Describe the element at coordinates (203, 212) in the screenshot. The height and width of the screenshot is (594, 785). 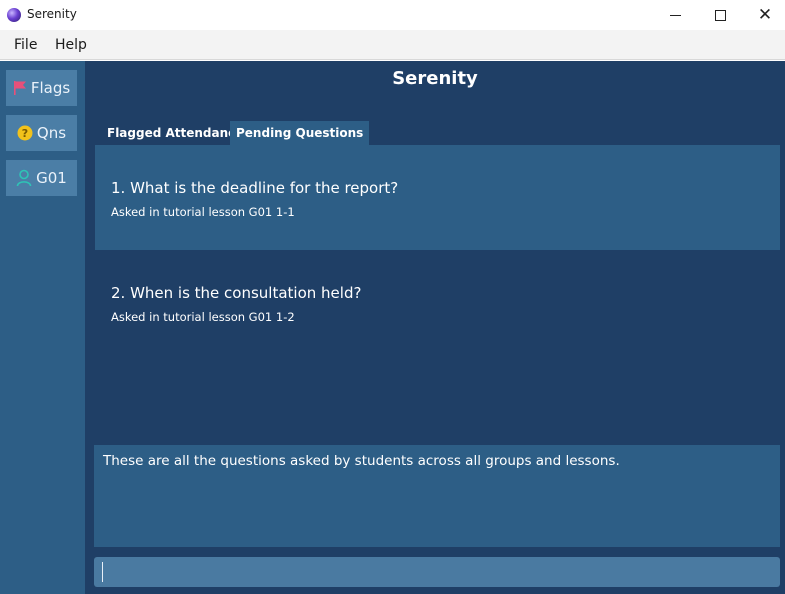
I see `question-source: Asked in tutorial lesson G01 1-1` at that location.